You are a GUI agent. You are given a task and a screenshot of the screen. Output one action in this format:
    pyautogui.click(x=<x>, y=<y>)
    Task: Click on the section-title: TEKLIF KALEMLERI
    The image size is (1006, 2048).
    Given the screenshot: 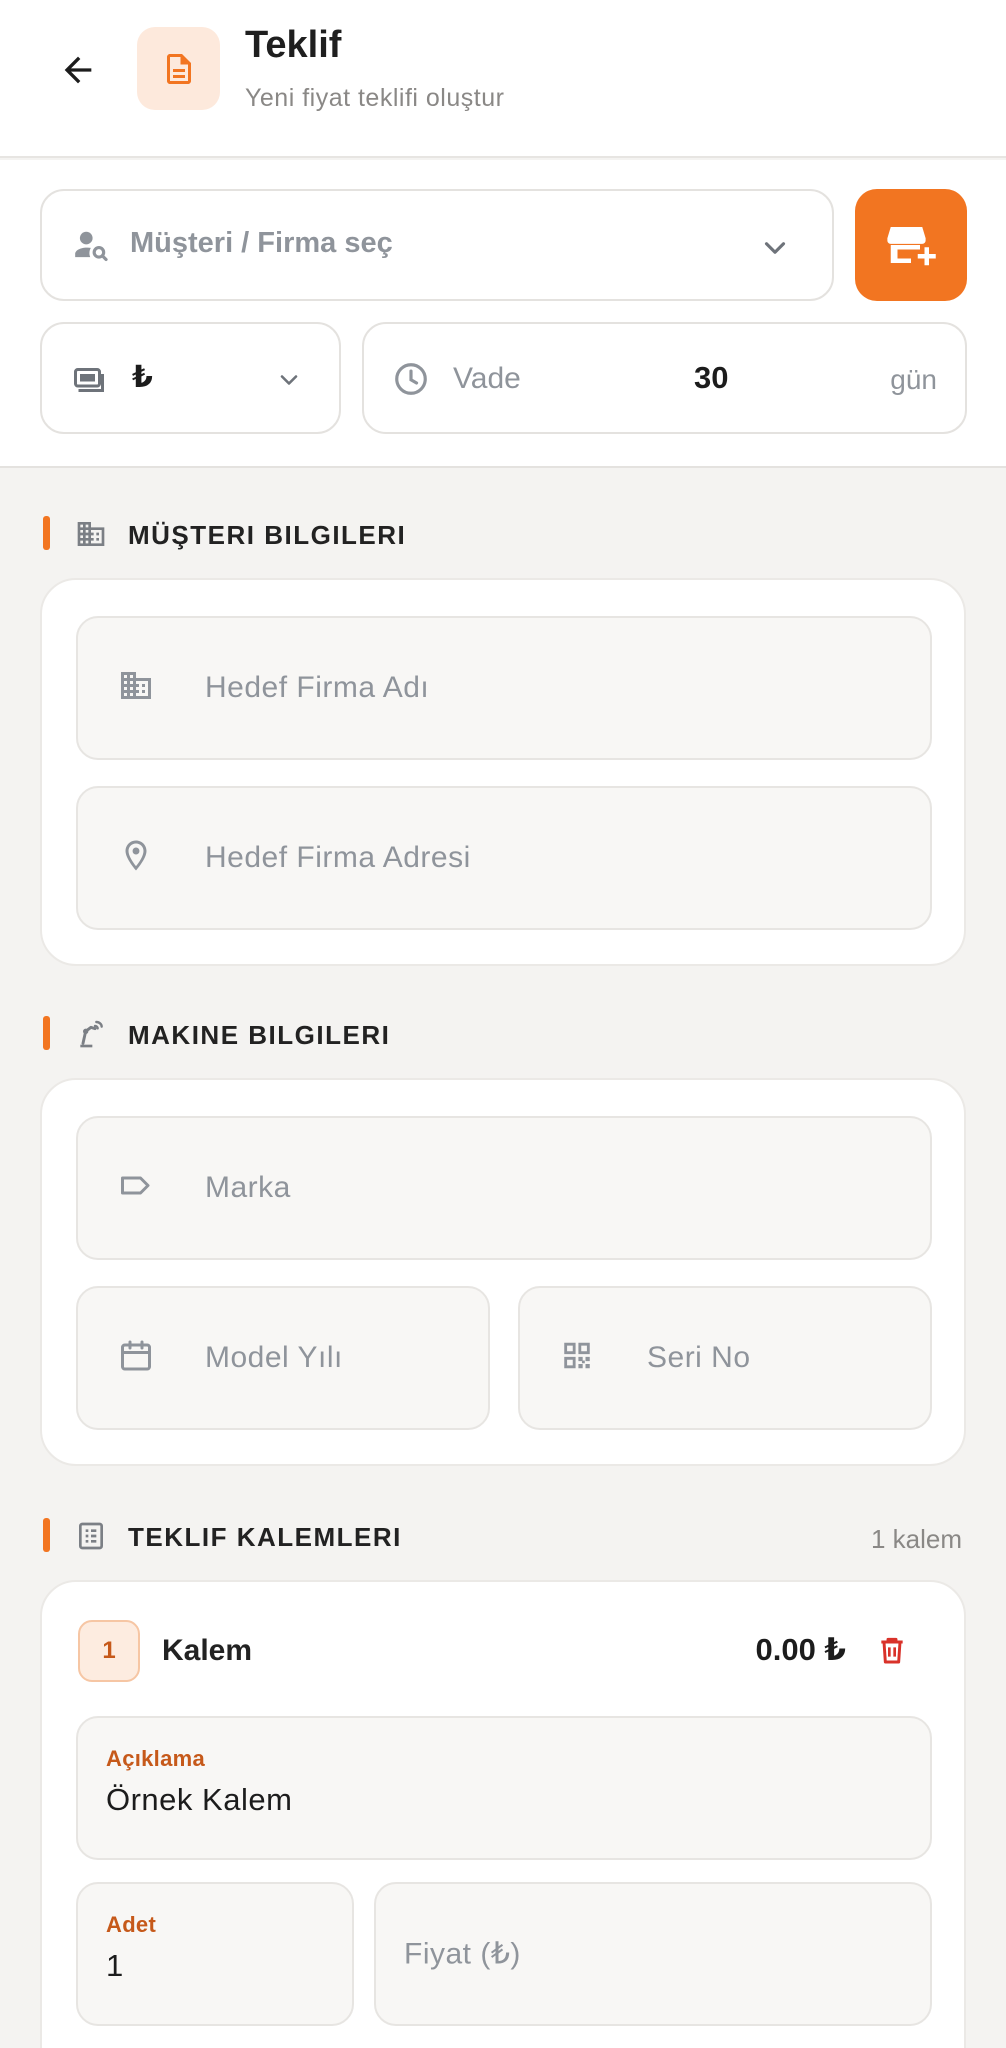 What is the action you would take?
    pyautogui.click(x=265, y=1537)
    